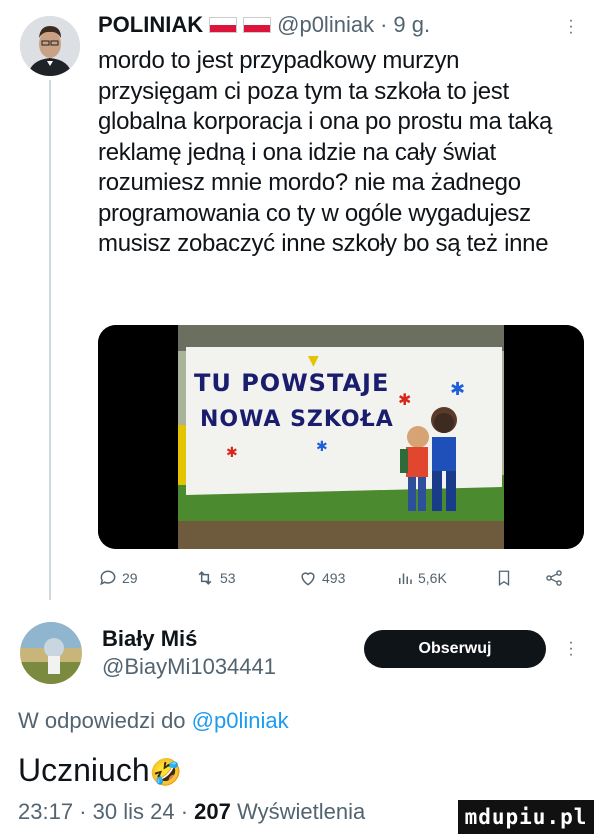  What do you see at coordinates (108, 578) in the screenshot?
I see `reply-icon` at bounding box center [108, 578].